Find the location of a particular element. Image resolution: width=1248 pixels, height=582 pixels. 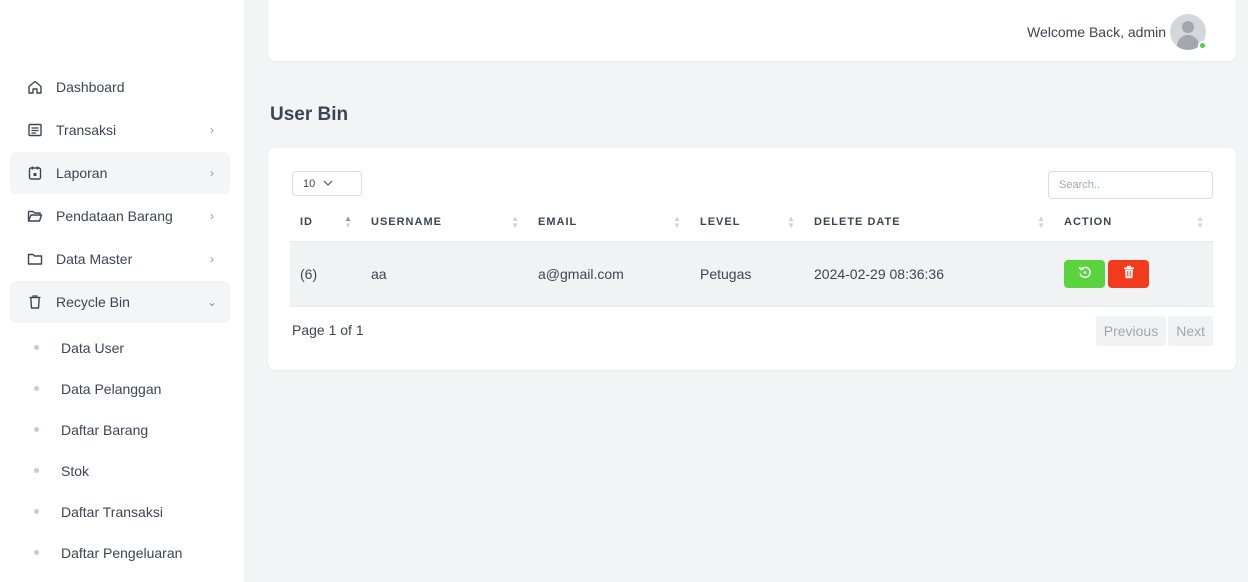

submenu-item-label: Data Pelanggan is located at coordinates (111, 388).